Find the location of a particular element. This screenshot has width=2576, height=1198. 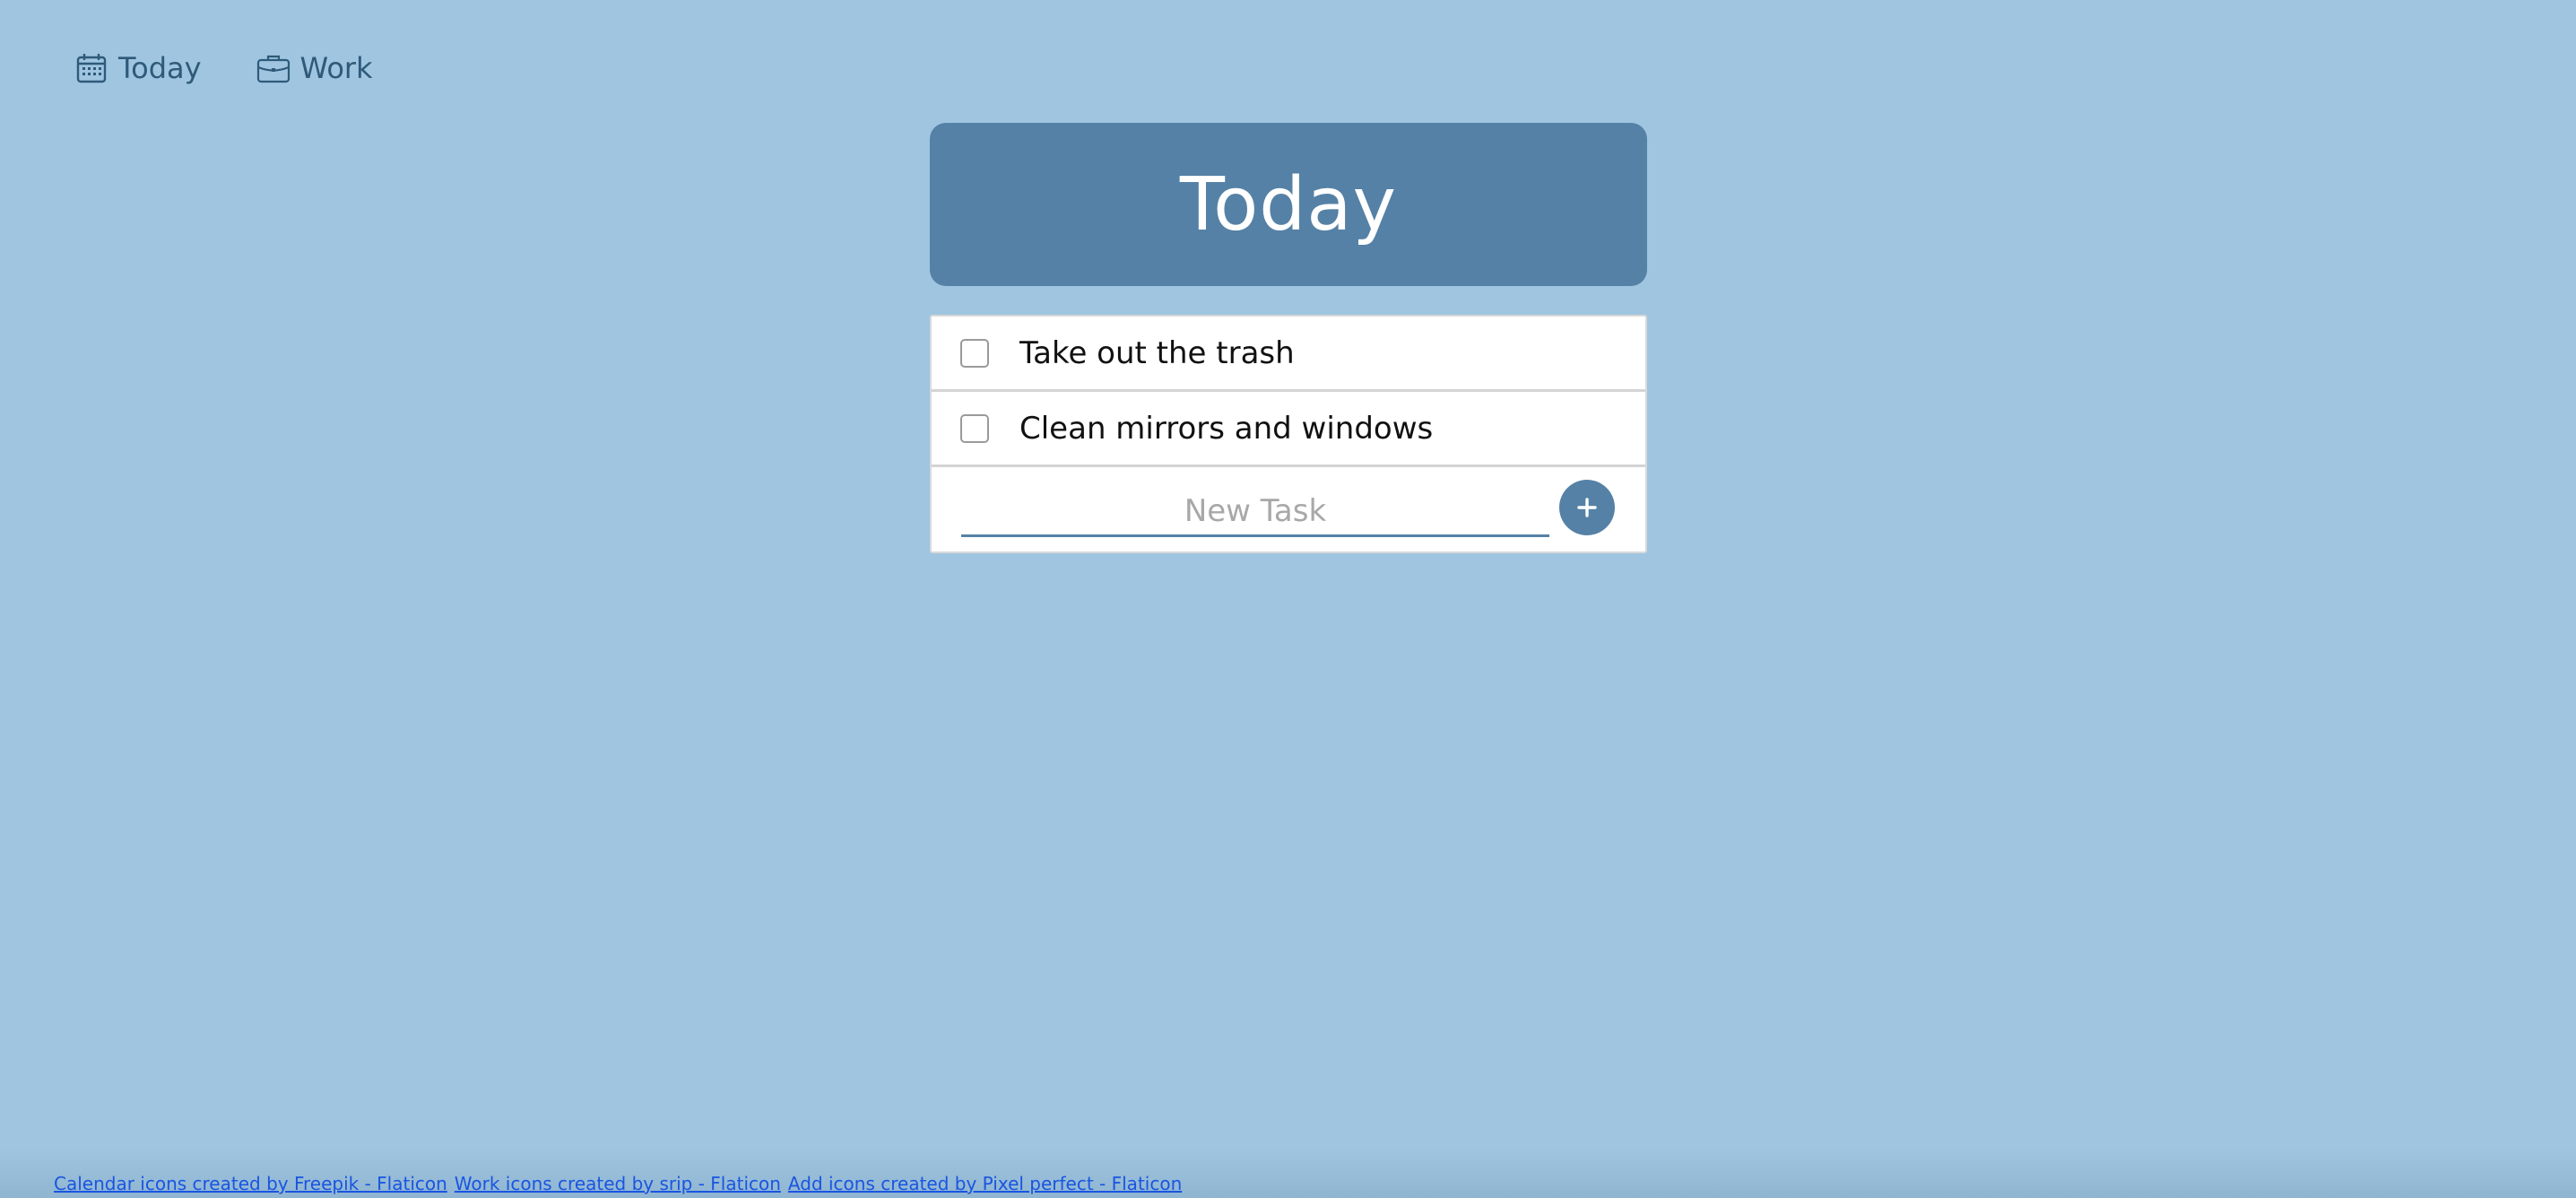

briefcase-icon is located at coordinates (273, 68).